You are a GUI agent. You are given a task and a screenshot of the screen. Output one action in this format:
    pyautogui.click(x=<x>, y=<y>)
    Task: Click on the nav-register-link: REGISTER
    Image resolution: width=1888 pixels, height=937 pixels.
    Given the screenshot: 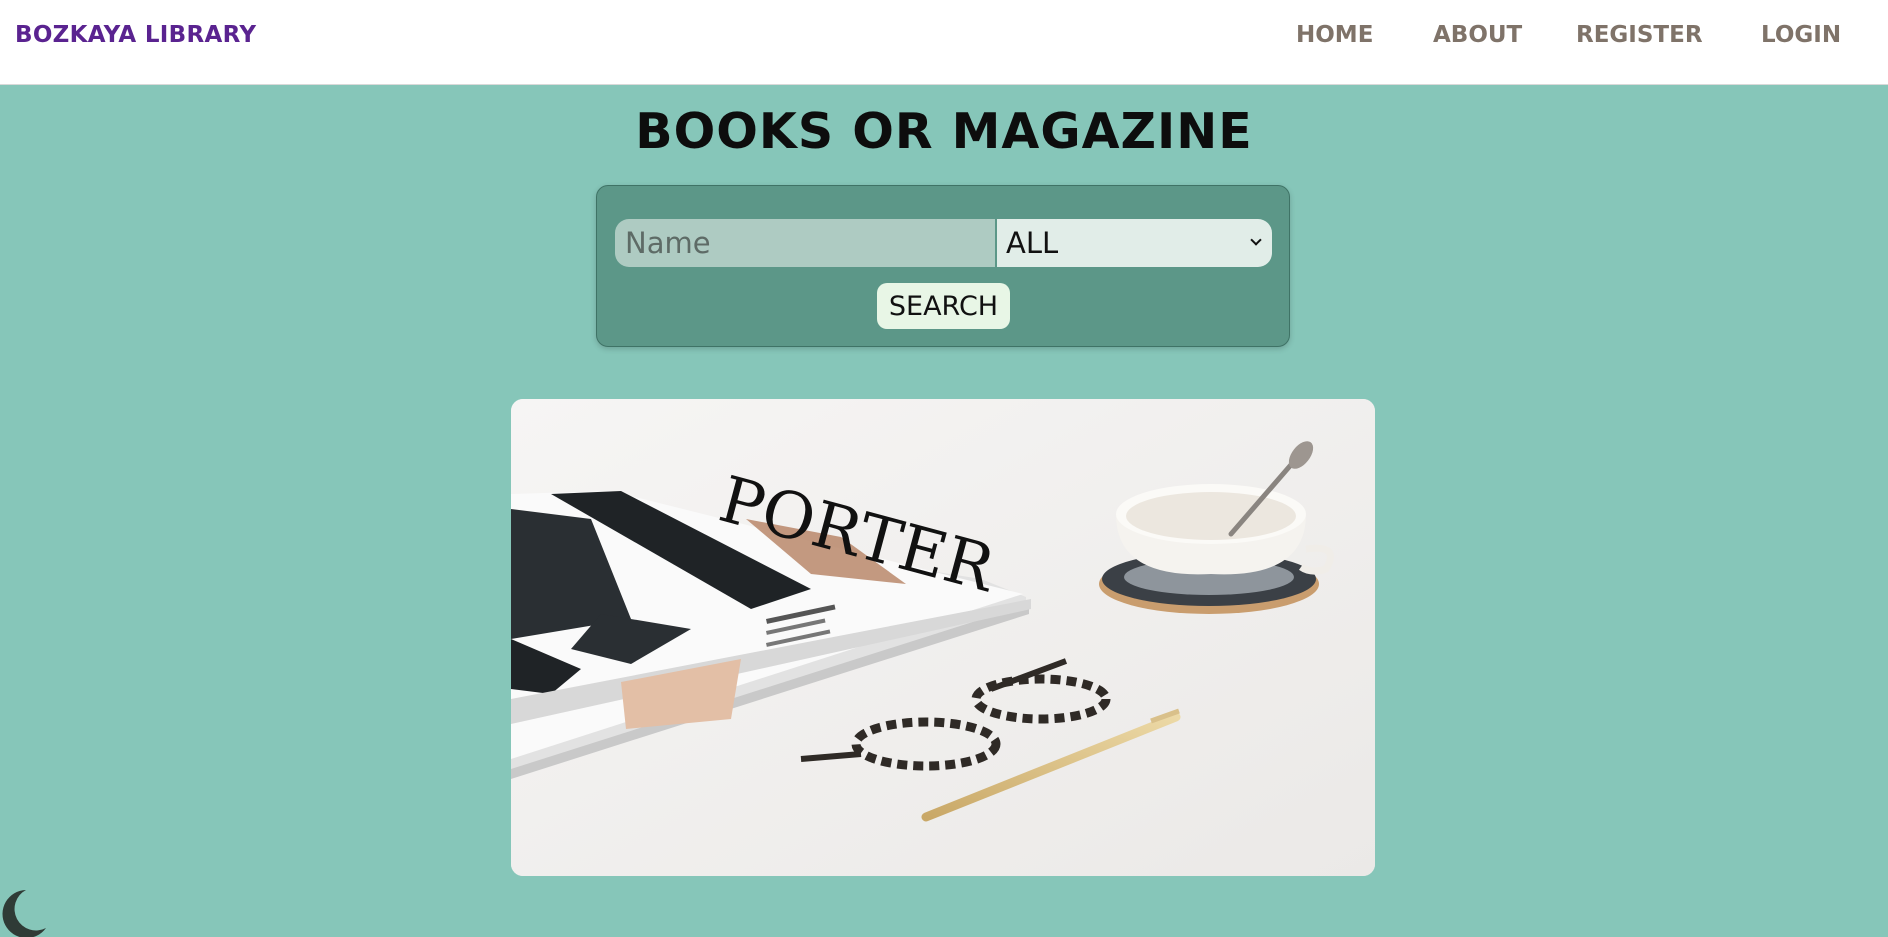 What is the action you would take?
    pyautogui.click(x=1639, y=35)
    